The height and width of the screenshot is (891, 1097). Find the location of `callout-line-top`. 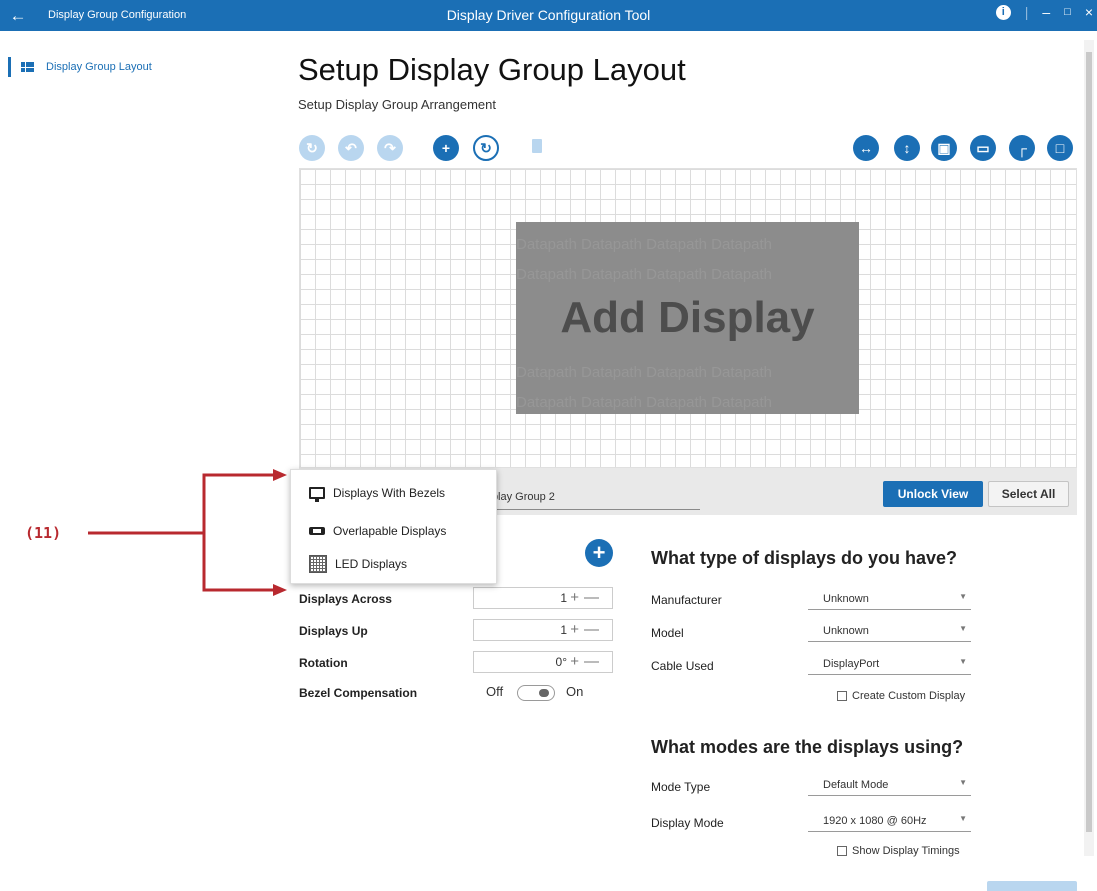

callout-line-top is located at coordinates (239, 503).